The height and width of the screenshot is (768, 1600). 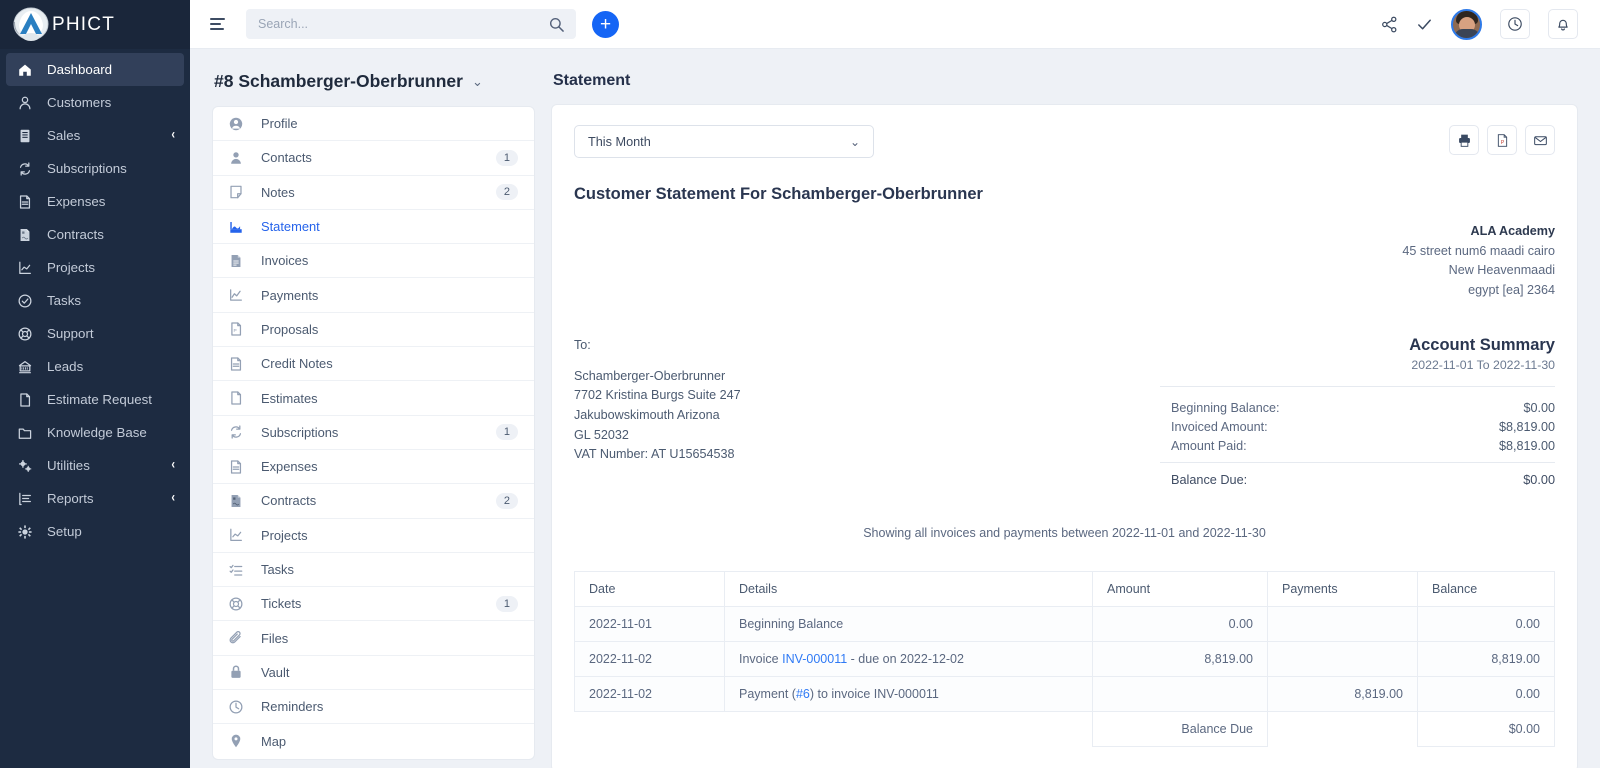 I want to click on project-chart-icon, so click(x=27, y=268).